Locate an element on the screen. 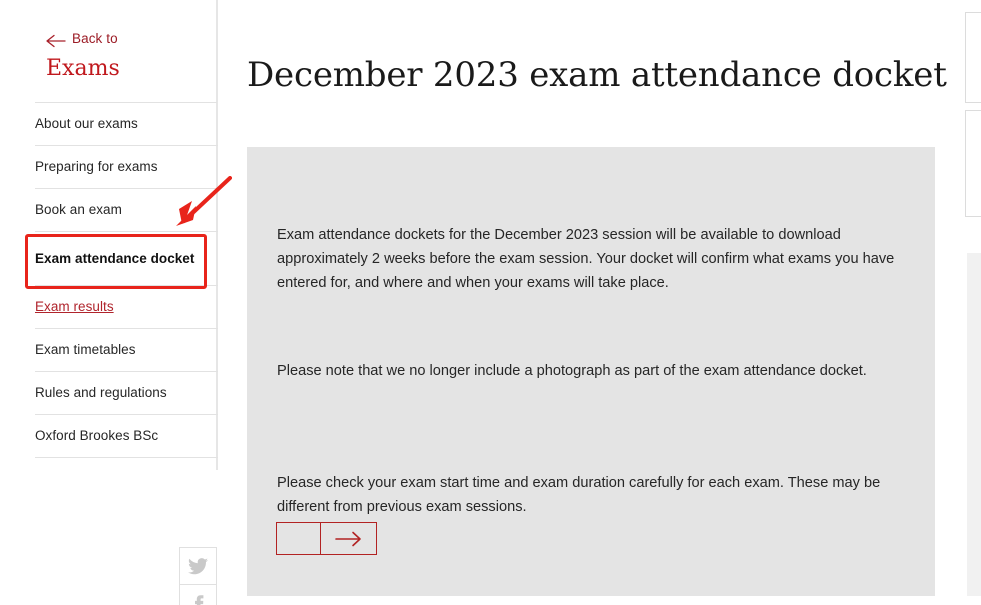 This screenshot has width=981, height=605. sidebar-item-exam-attendance-docket: Exam attendance docket is located at coordinates (126, 259).